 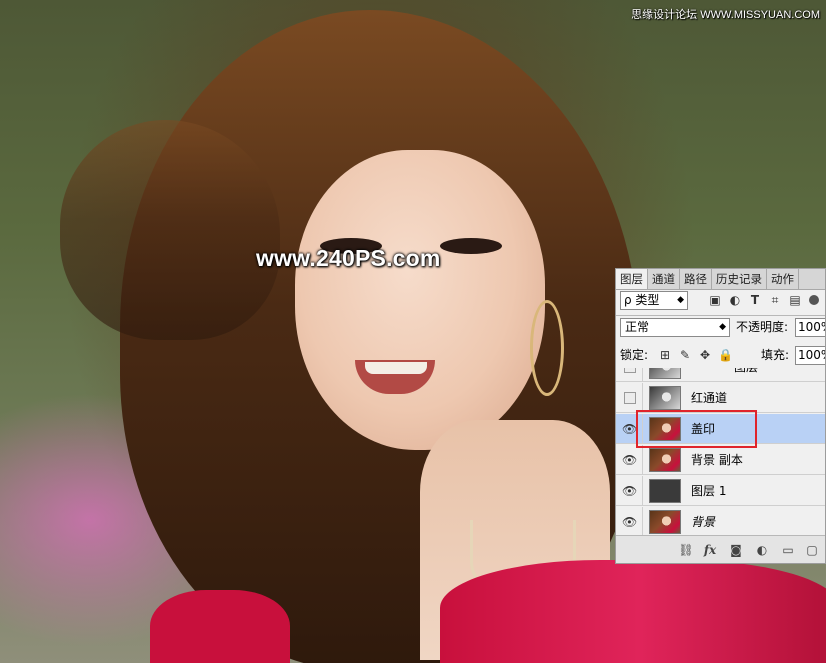 What do you see at coordinates (220, 626) in the screenshot?
I see `red-sleeve` at bounding box center [220, 626].